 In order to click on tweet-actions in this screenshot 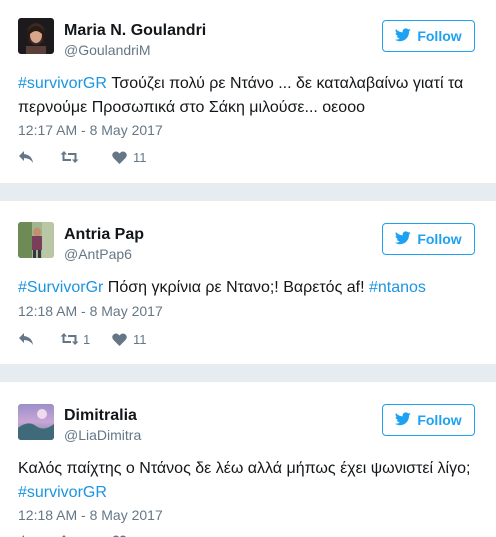, I will do `click(72, 534)`.